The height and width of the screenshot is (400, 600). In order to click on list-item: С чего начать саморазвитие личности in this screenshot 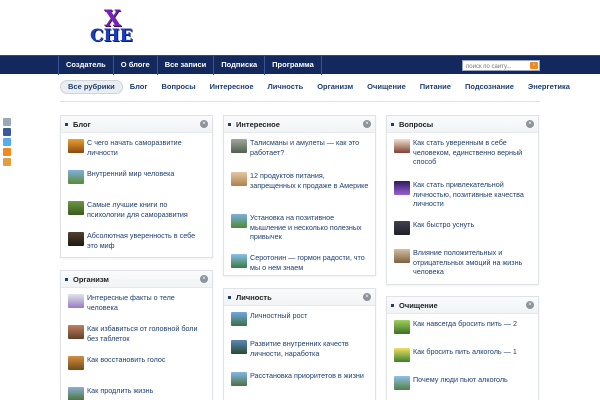, I will do `click(136, 151)`.